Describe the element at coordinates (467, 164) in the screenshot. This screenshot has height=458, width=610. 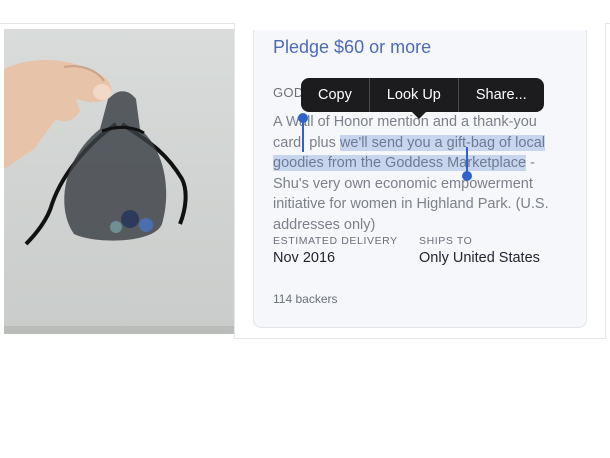
I see `selection-end-handle` at that location.